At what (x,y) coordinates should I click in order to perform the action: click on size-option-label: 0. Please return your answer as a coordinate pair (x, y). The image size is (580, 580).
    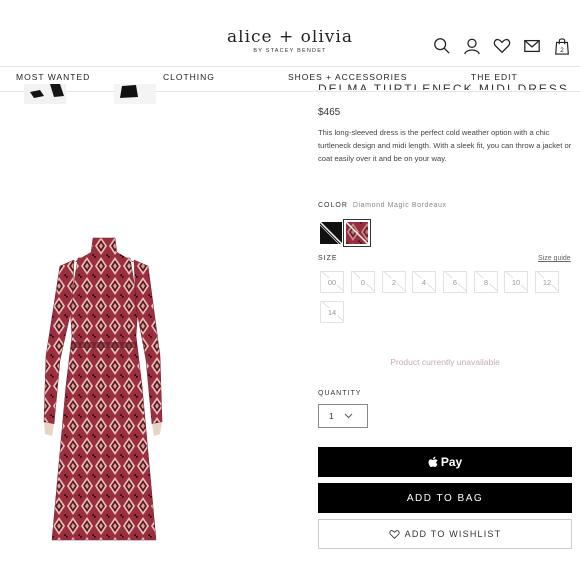
    Looking at the image, I should click on (363, 282).